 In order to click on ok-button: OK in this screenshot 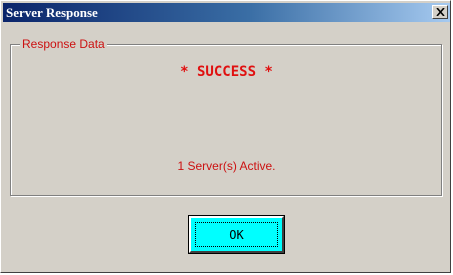, I will do `click(236, 234)`.